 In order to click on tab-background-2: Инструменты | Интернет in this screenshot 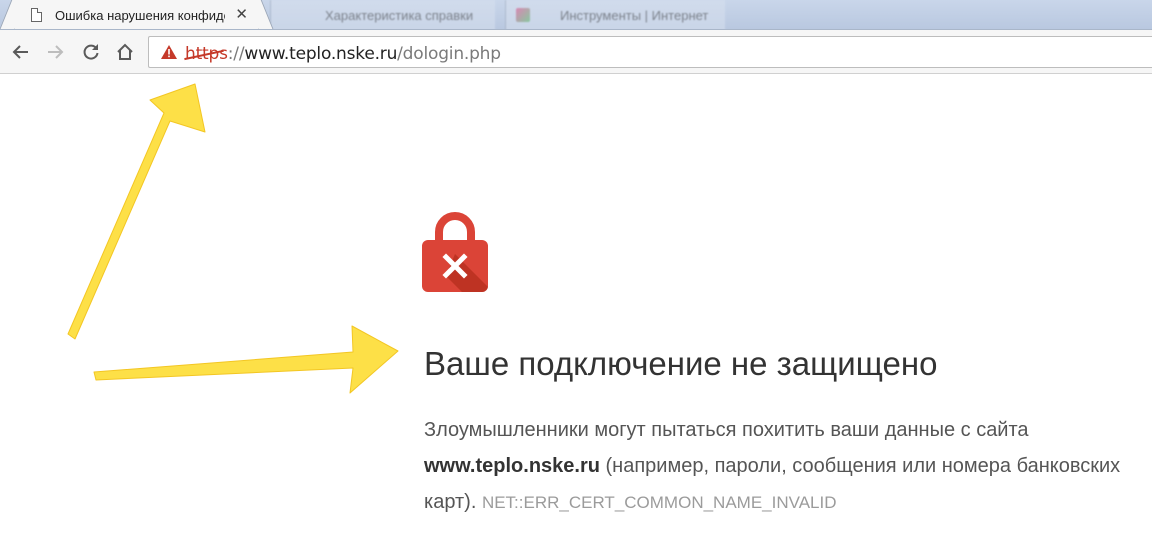, I will do `click(615, 14)`.